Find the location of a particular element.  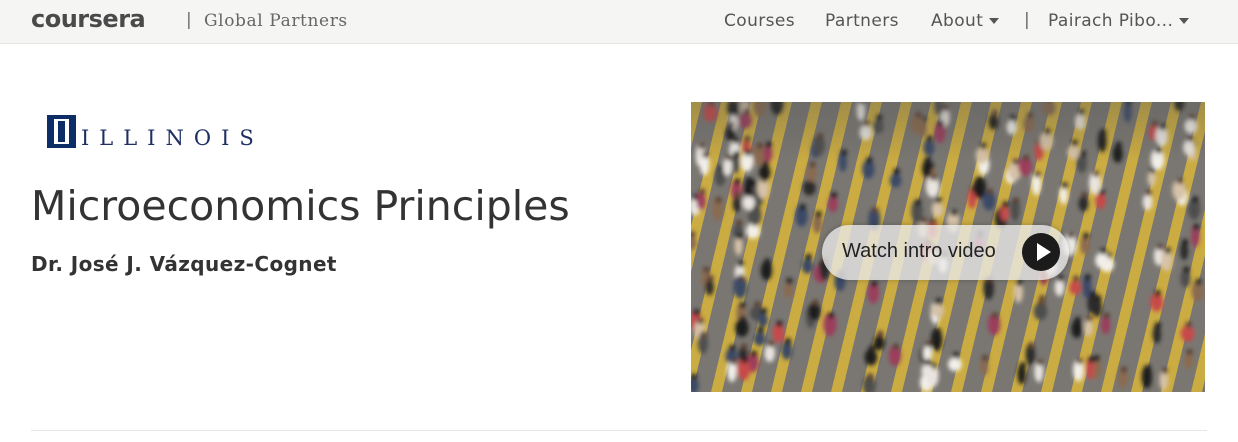

watch-intro-video-button: Watch intro video is located at coordinates (945, 252).